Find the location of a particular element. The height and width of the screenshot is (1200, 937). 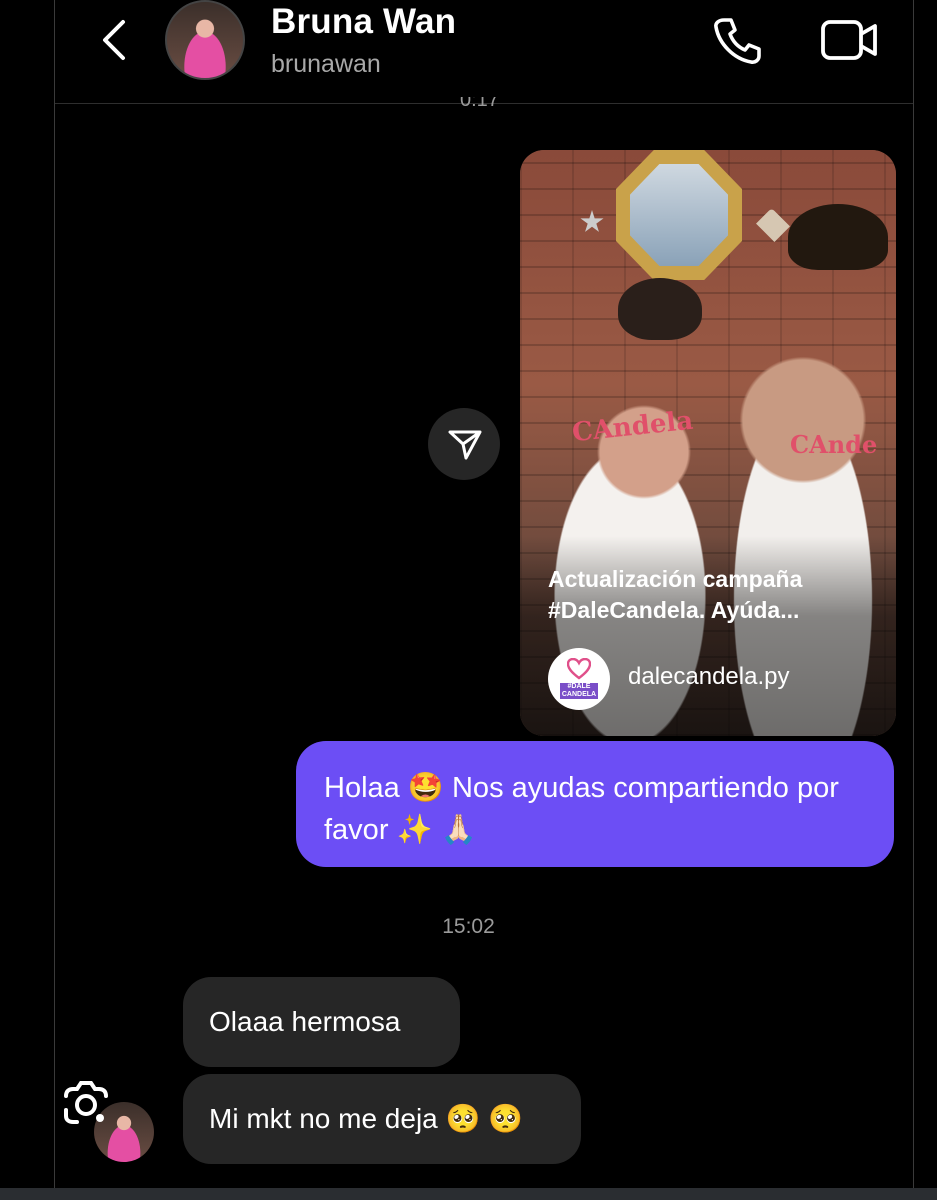

back-icon is located at coordinates (114, 40).